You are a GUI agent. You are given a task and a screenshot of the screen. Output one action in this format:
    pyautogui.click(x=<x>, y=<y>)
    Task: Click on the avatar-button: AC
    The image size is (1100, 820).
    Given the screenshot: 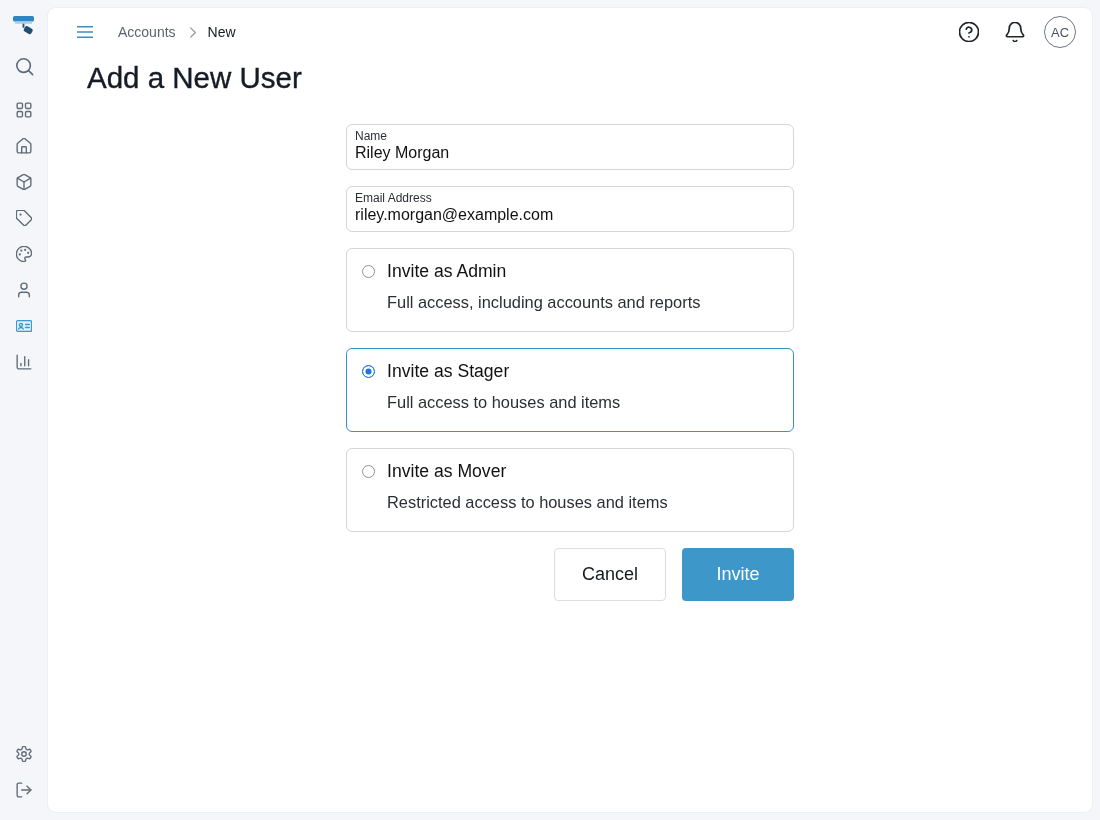 What is the action you would take?
    pyautogui.click(x=1060, y=32)
    